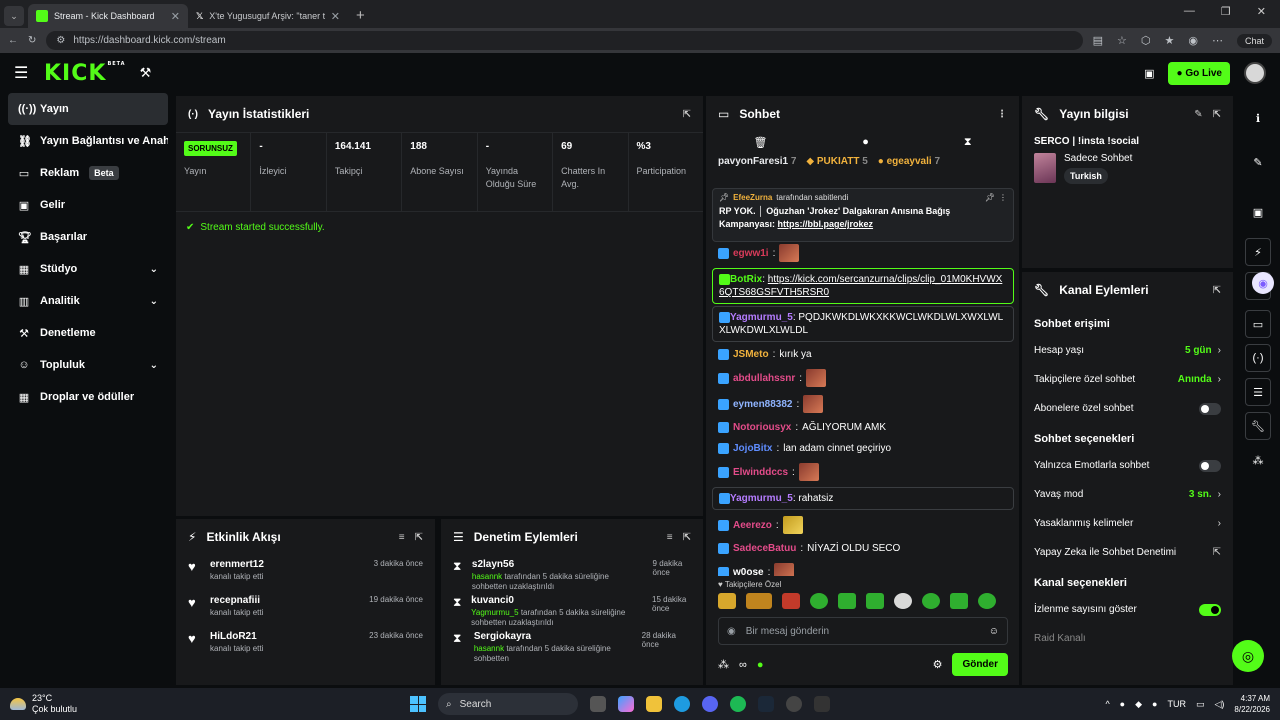  What do you see at coordinates (88, 333) in the screenshot?
I see `sidebar-item-denetleme: ⚒ Denetleme` at bounding box center [88, 333].